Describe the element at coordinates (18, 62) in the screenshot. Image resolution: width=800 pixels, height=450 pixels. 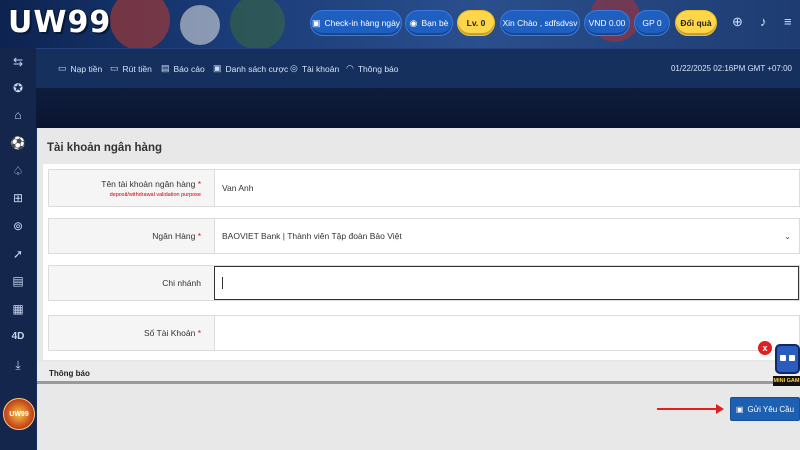
I see `transfer-icon: ⇆` at that location.